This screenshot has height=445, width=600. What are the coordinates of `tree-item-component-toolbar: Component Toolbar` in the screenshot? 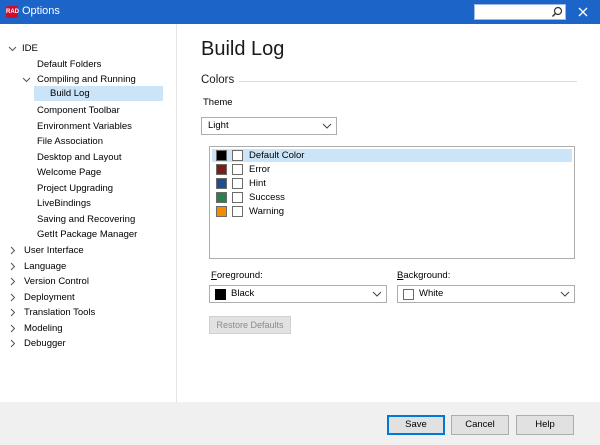 It's located at (78, 110).